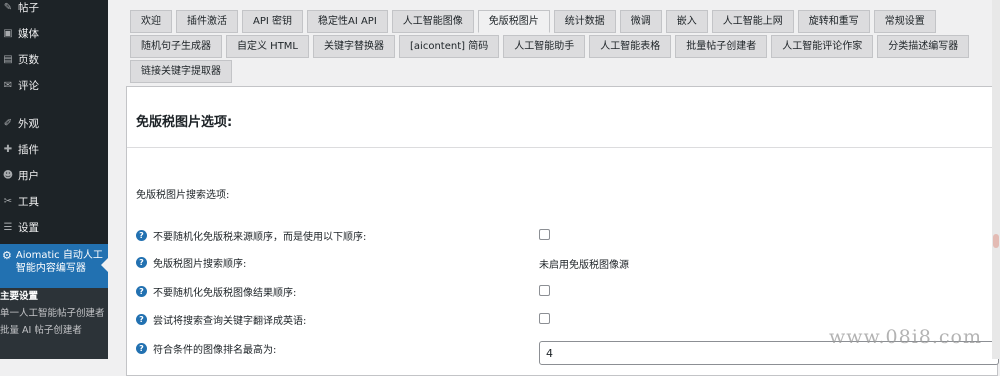 Image resolution: width=1000 pixels, height=376 pixels. Describe the element at coordinates (565, 71) in the screenshot. I see `tab-row: 链接关键字提取器` at that location.